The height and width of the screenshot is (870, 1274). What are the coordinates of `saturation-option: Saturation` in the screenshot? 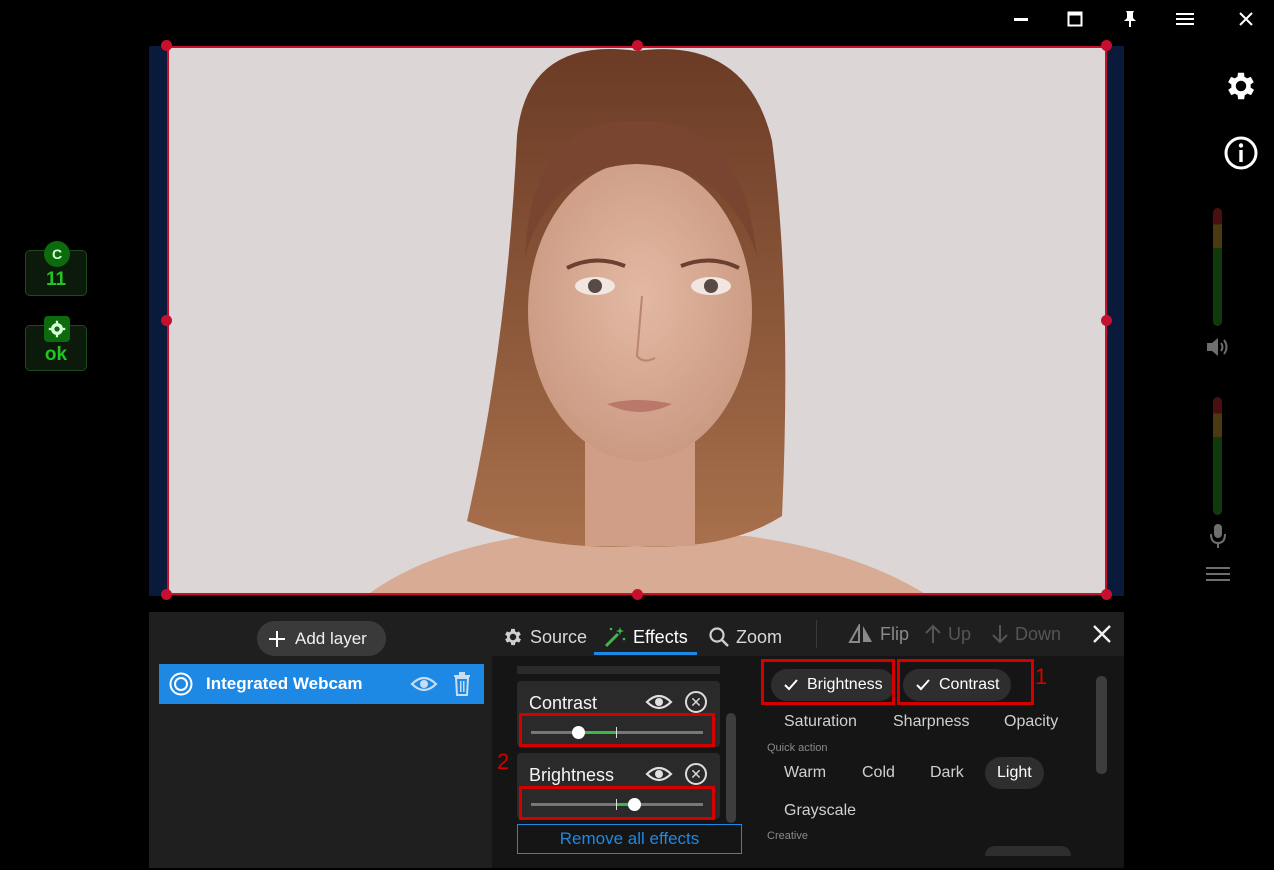 It's located at (820, 722).